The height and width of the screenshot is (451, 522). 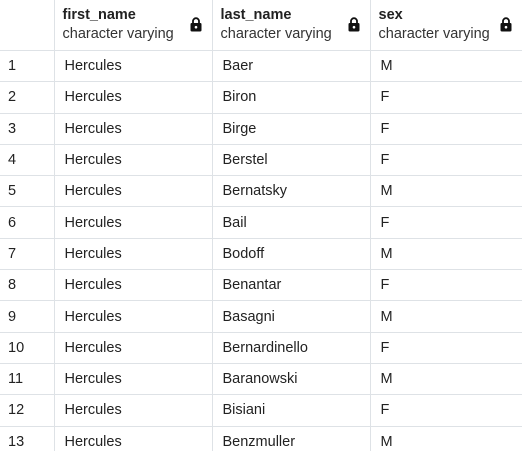 What do you see at coordinates (291, 438) in the screenshot?
I see `cell-last-name: Benzmuller` at bounding box center [291, 438].